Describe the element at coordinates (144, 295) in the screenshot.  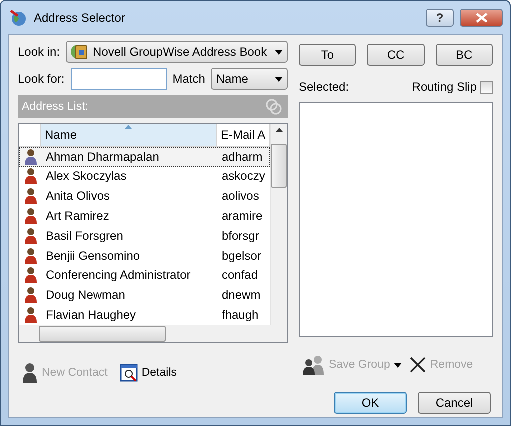
I see `address-row: Doug Newman dnewm` at that location.